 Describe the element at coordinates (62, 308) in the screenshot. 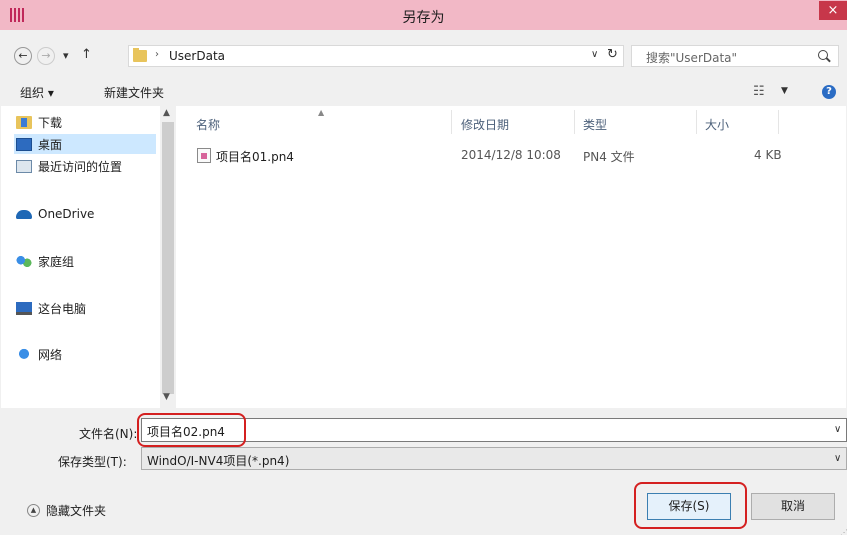

I see `nav-item-label: 这台电脑` at that location.